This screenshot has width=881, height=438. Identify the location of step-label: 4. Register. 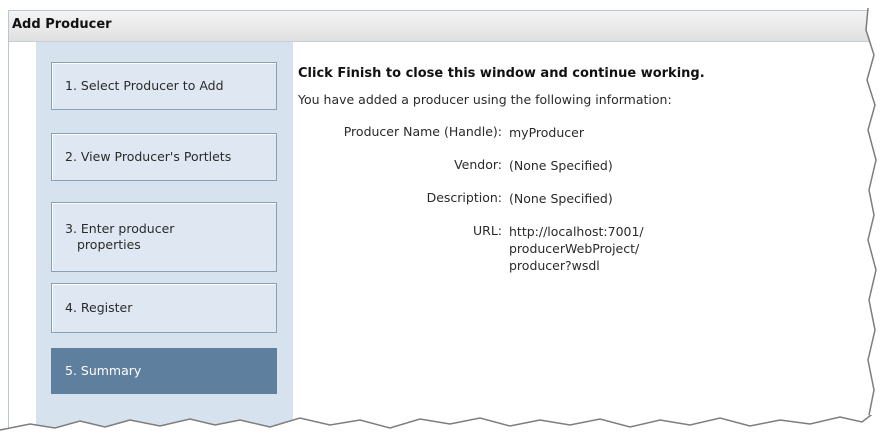
(99, 307).